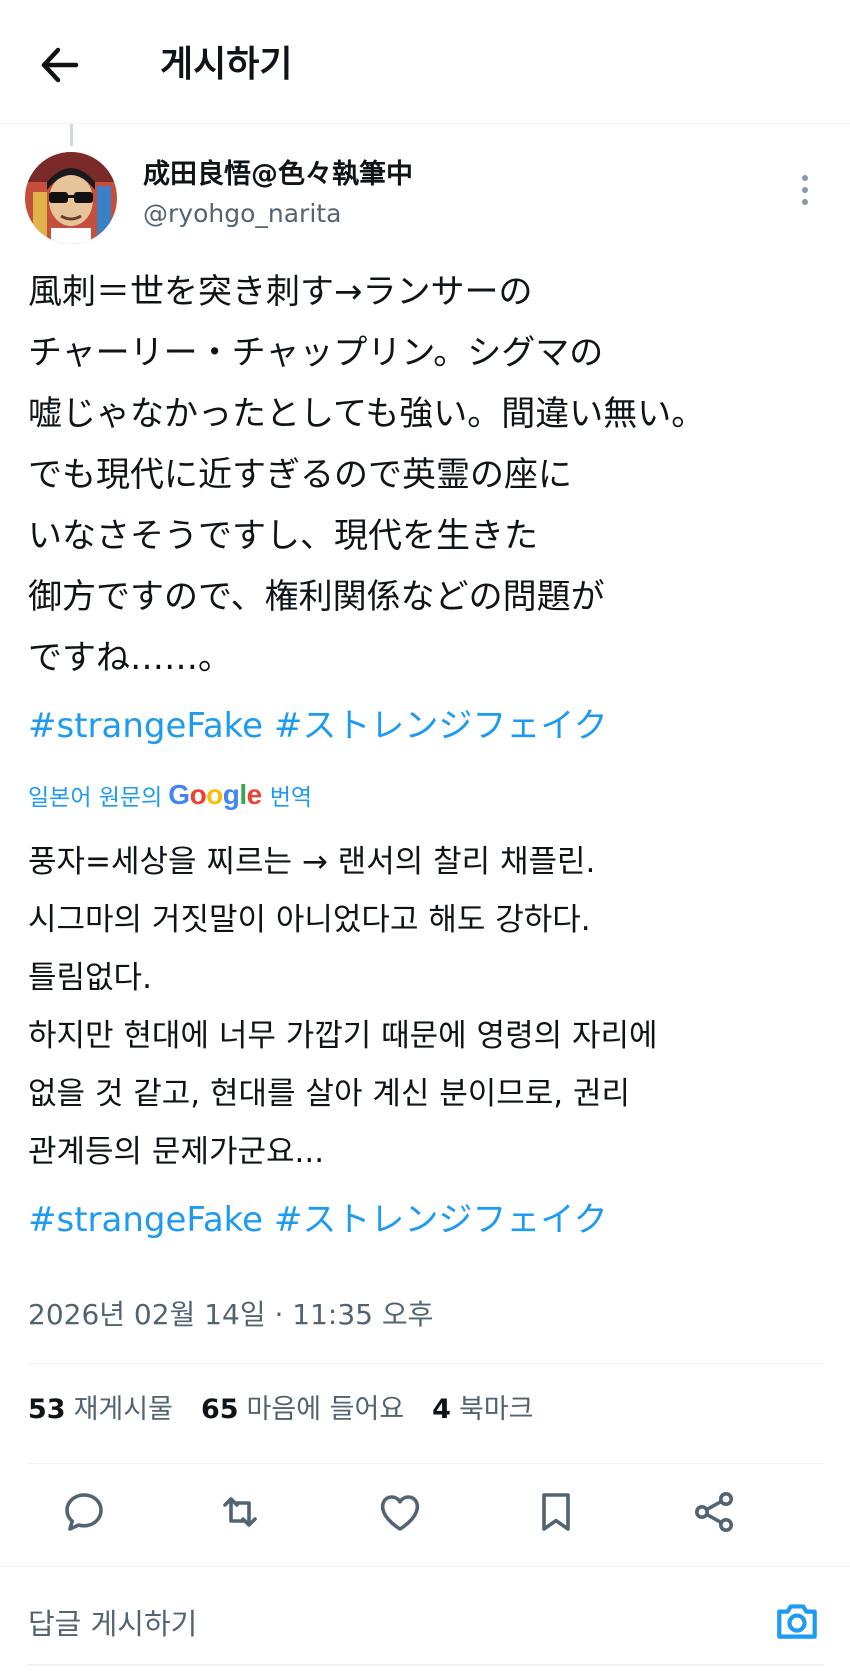 This screenshot has width=850, height=1678. I want to click on reposts-count: 53, so click(47, 1409).